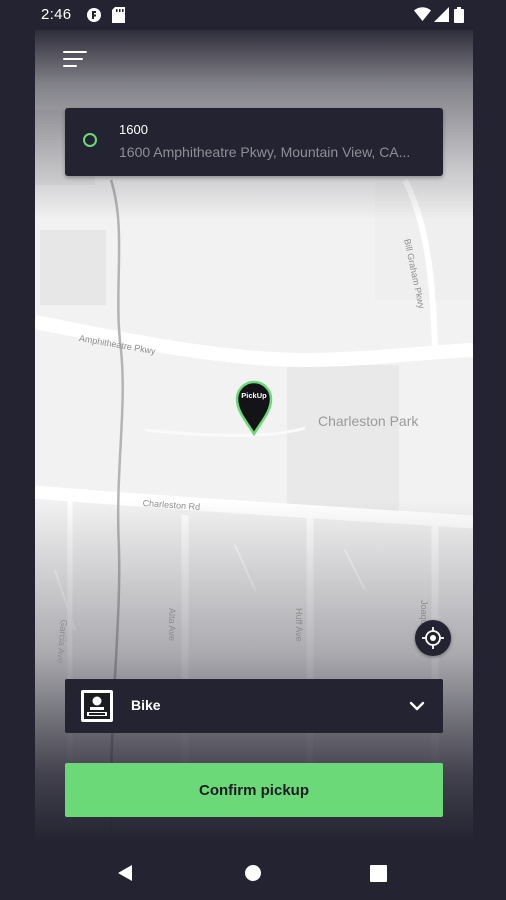 The width and height of the screenshot is (506, 900). What do you see at coordinates (146, 705) in the screenshot?
I see `vehicle-label: Bike` at bounding box center [146, 705].